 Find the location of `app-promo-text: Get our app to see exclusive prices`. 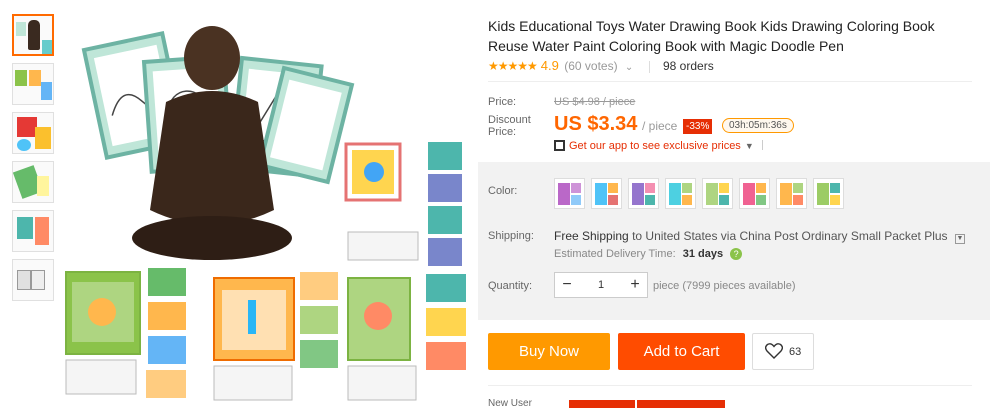

app-promo-text: Get our app to see exclusive prices is located at coordinates (655, 146).